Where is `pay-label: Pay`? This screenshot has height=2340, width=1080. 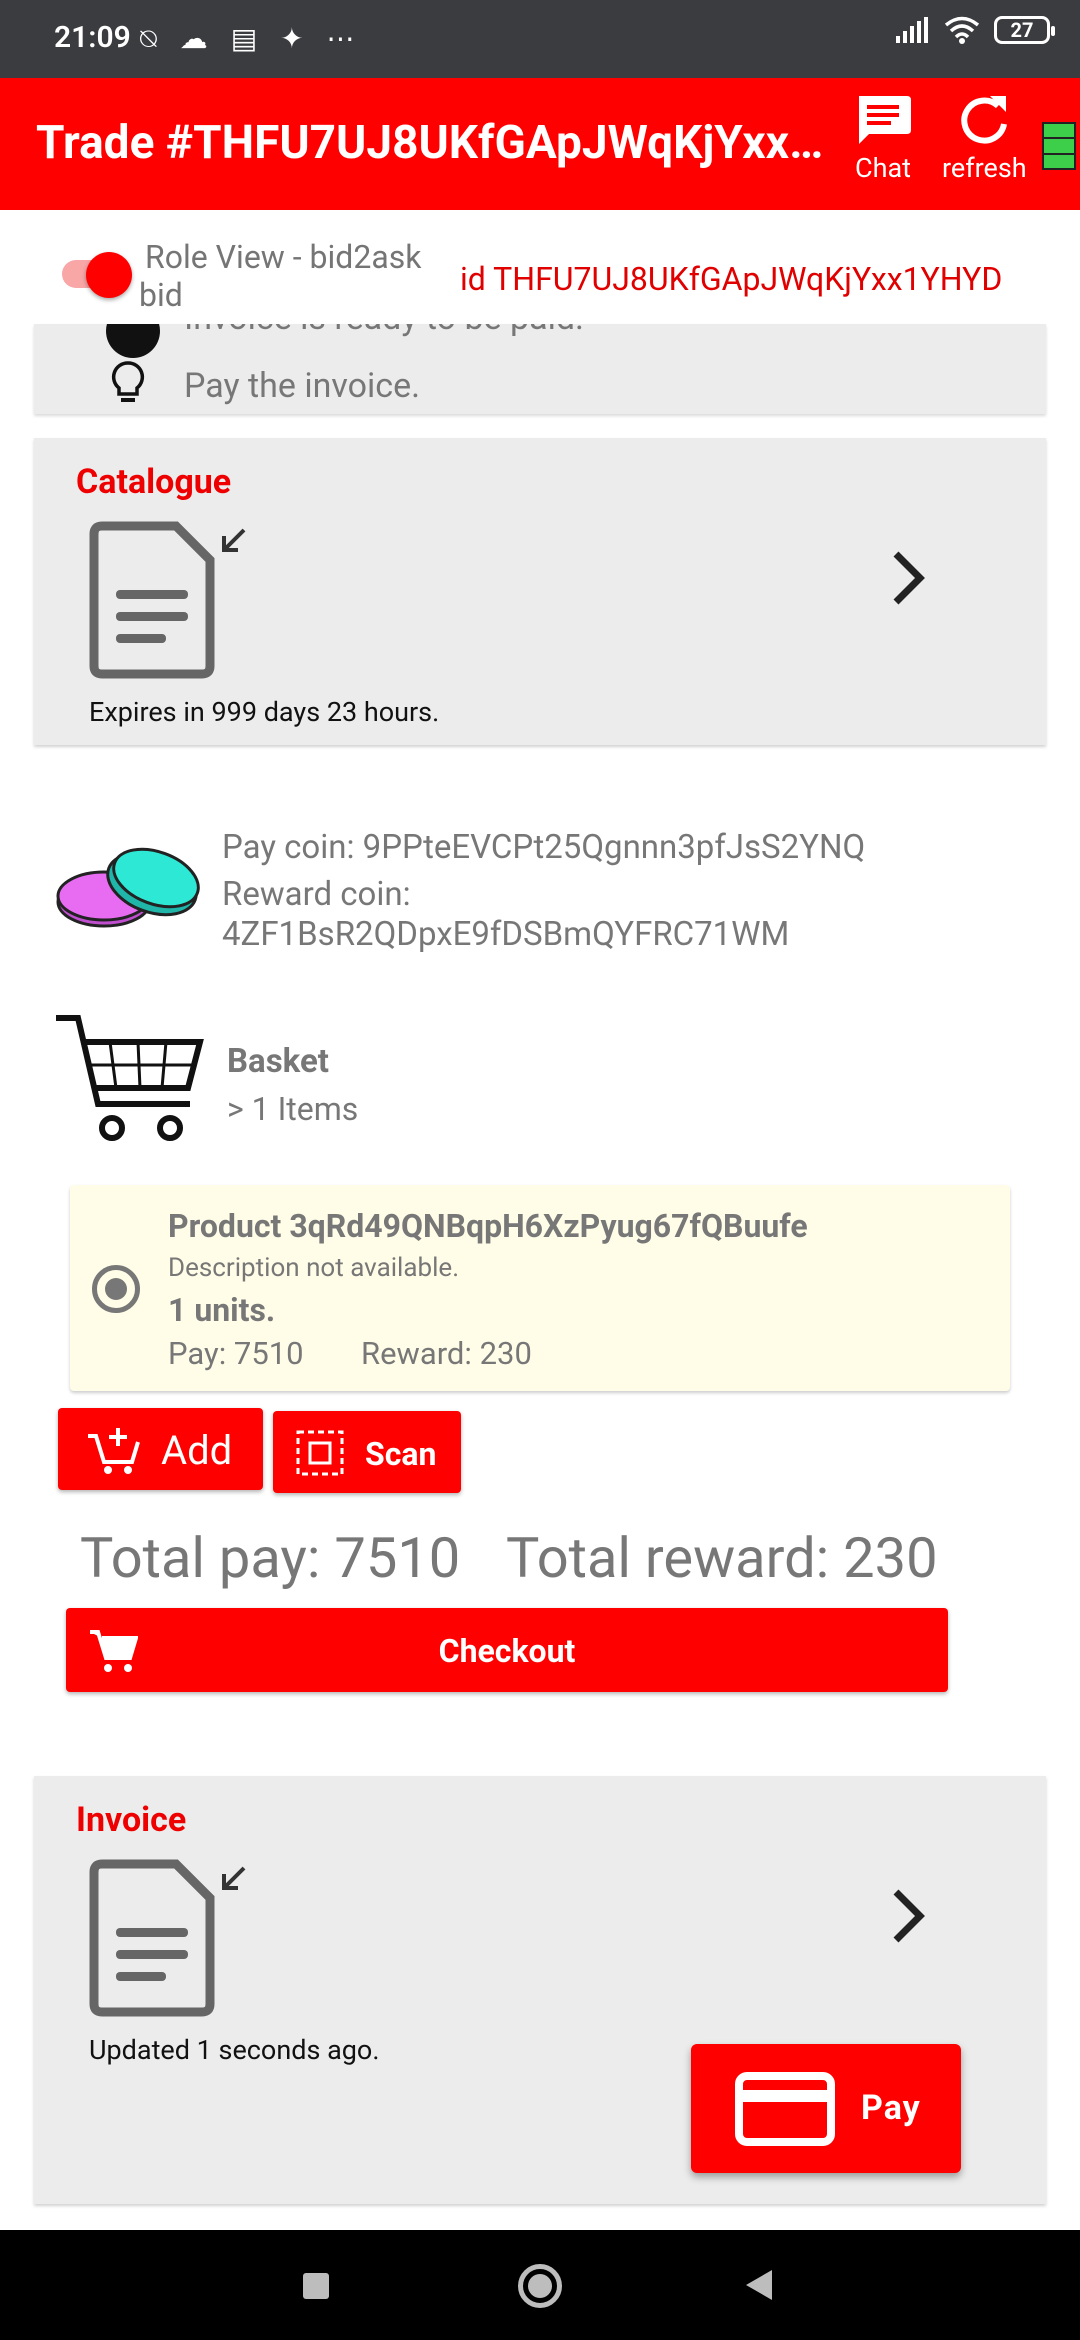 pay-label: Pay is located at coordinates (891, 2108).